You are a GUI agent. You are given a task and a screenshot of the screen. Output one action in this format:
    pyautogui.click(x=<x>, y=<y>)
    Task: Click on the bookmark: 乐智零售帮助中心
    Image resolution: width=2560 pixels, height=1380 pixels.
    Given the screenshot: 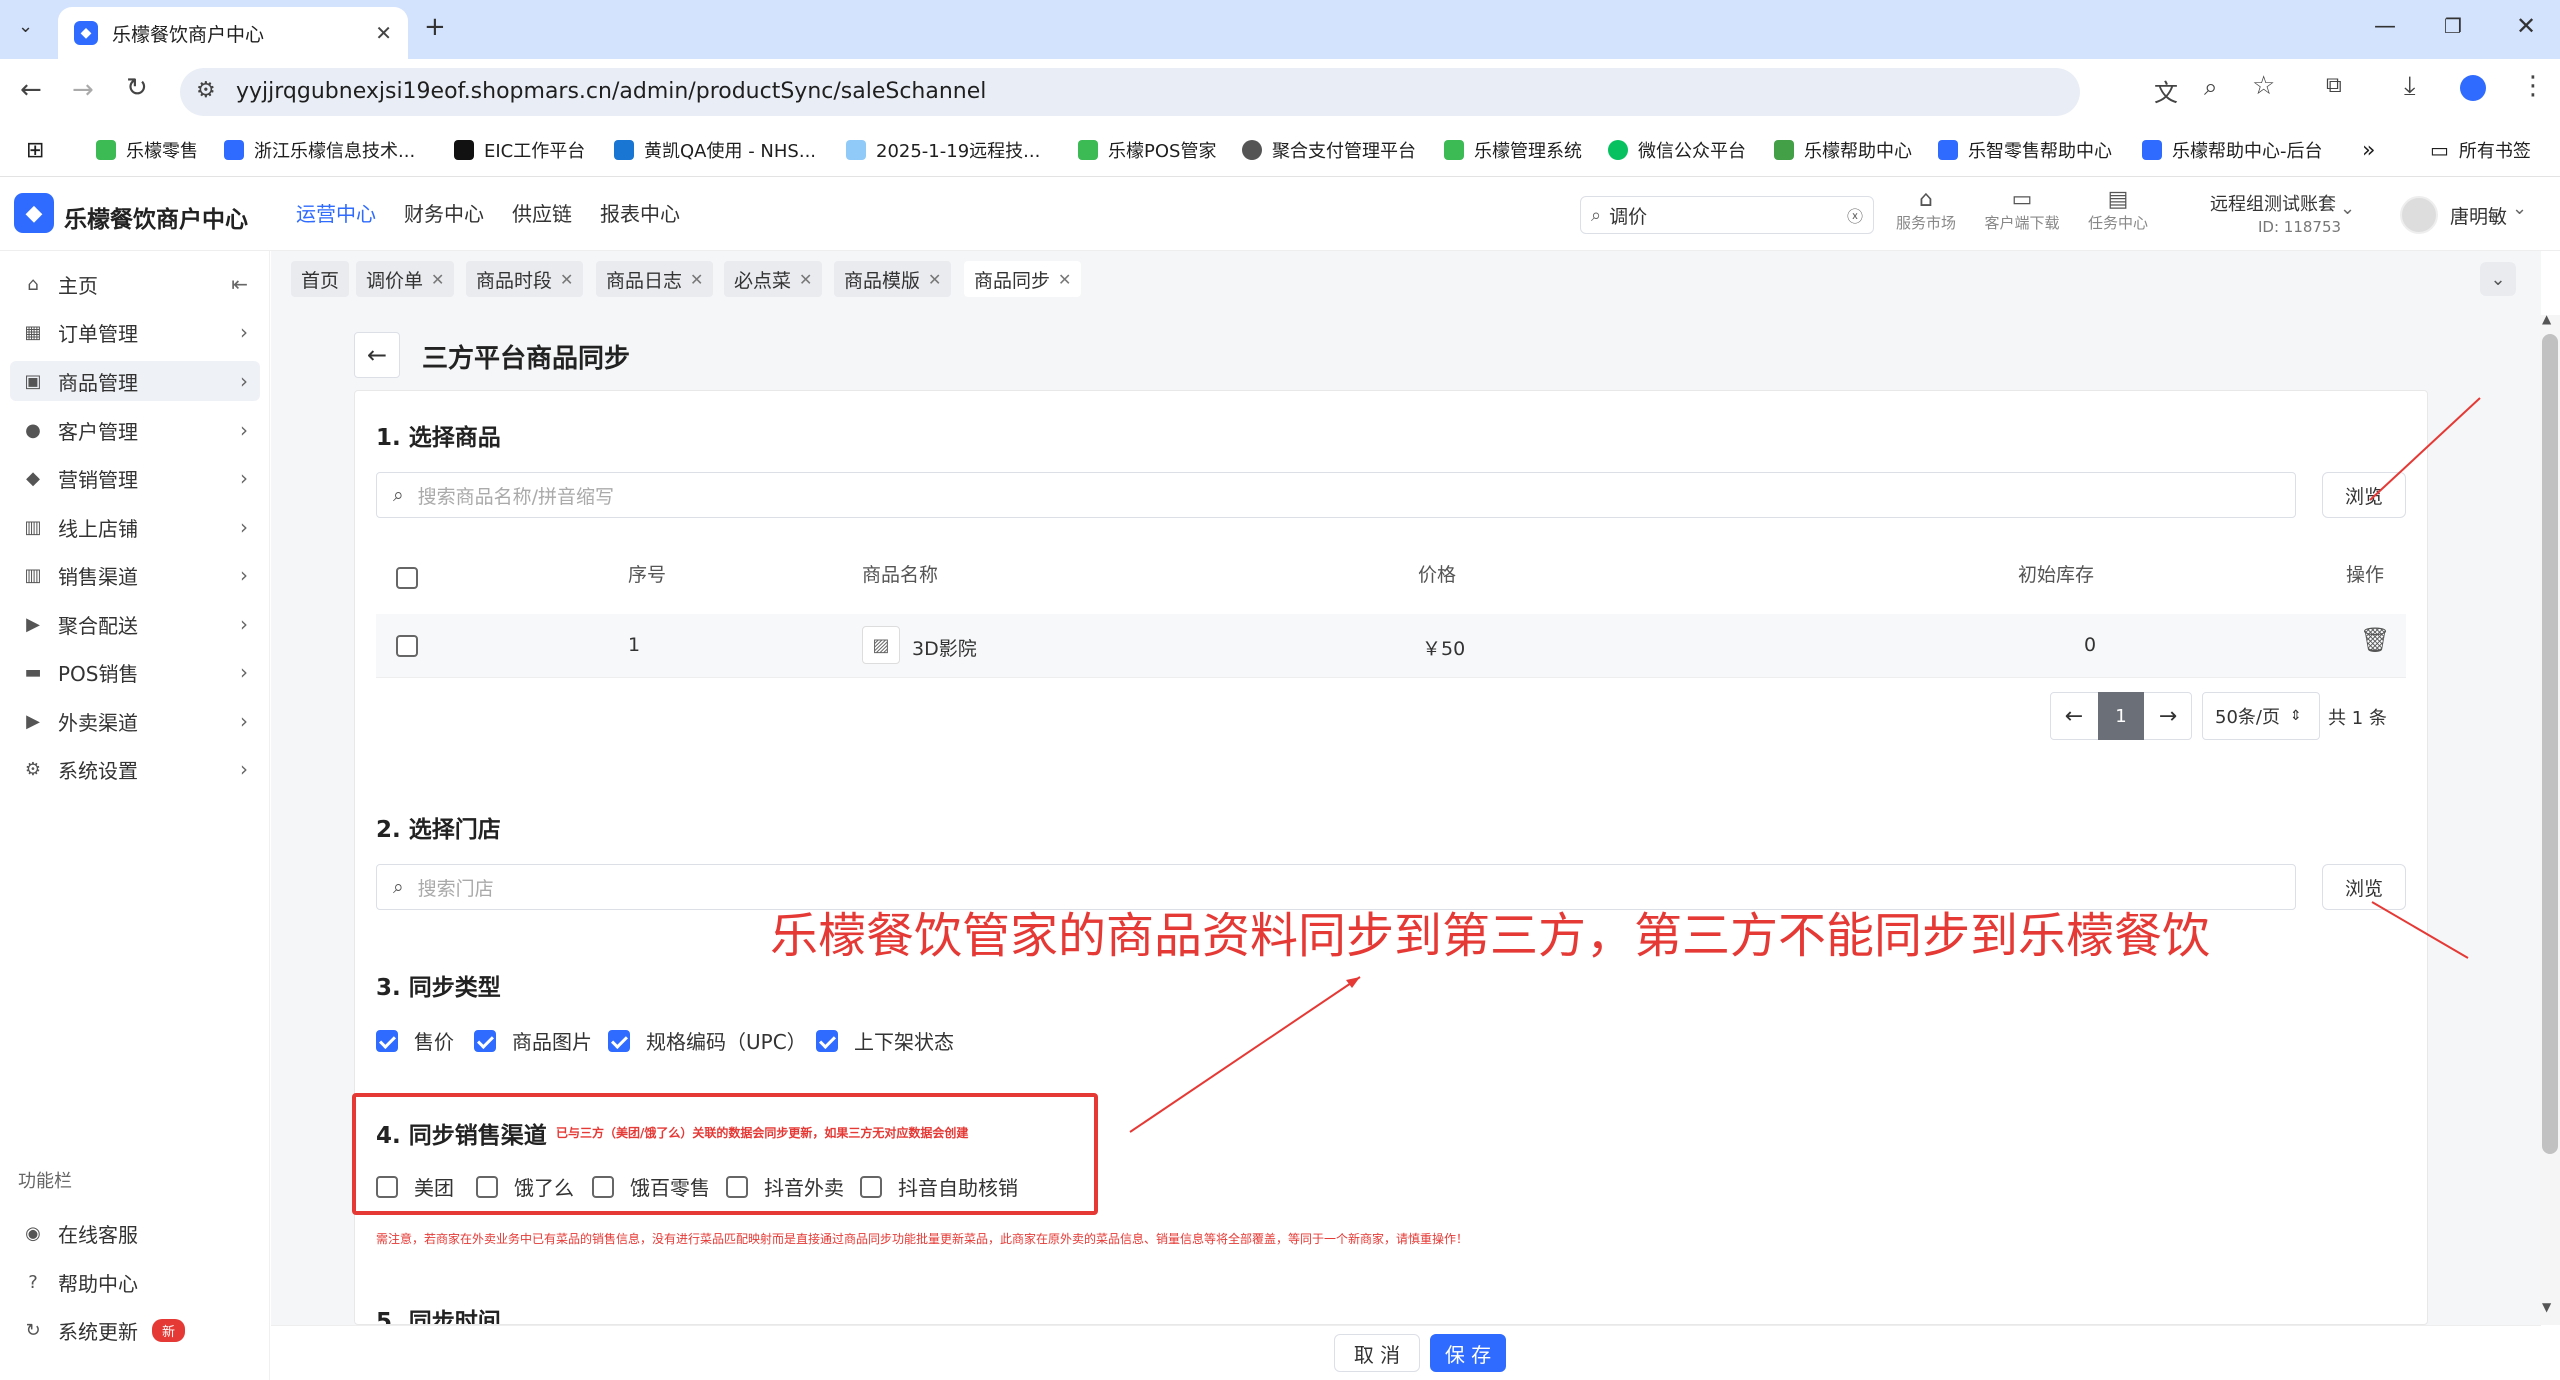 What is the action you would take?
    pyautogui.click(x=2025, y=150)
    